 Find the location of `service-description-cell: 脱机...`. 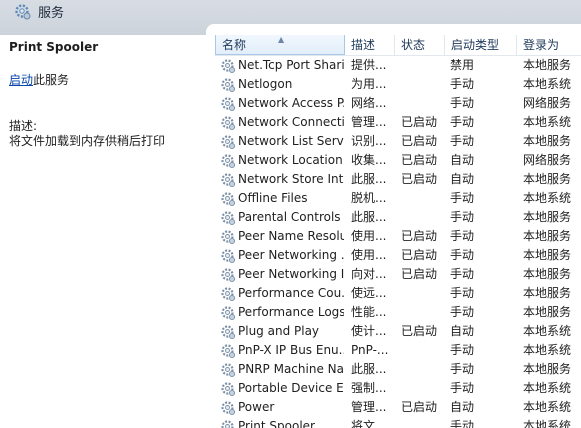

service-description-cell: 脱机... is located at coordinates (369, 198).